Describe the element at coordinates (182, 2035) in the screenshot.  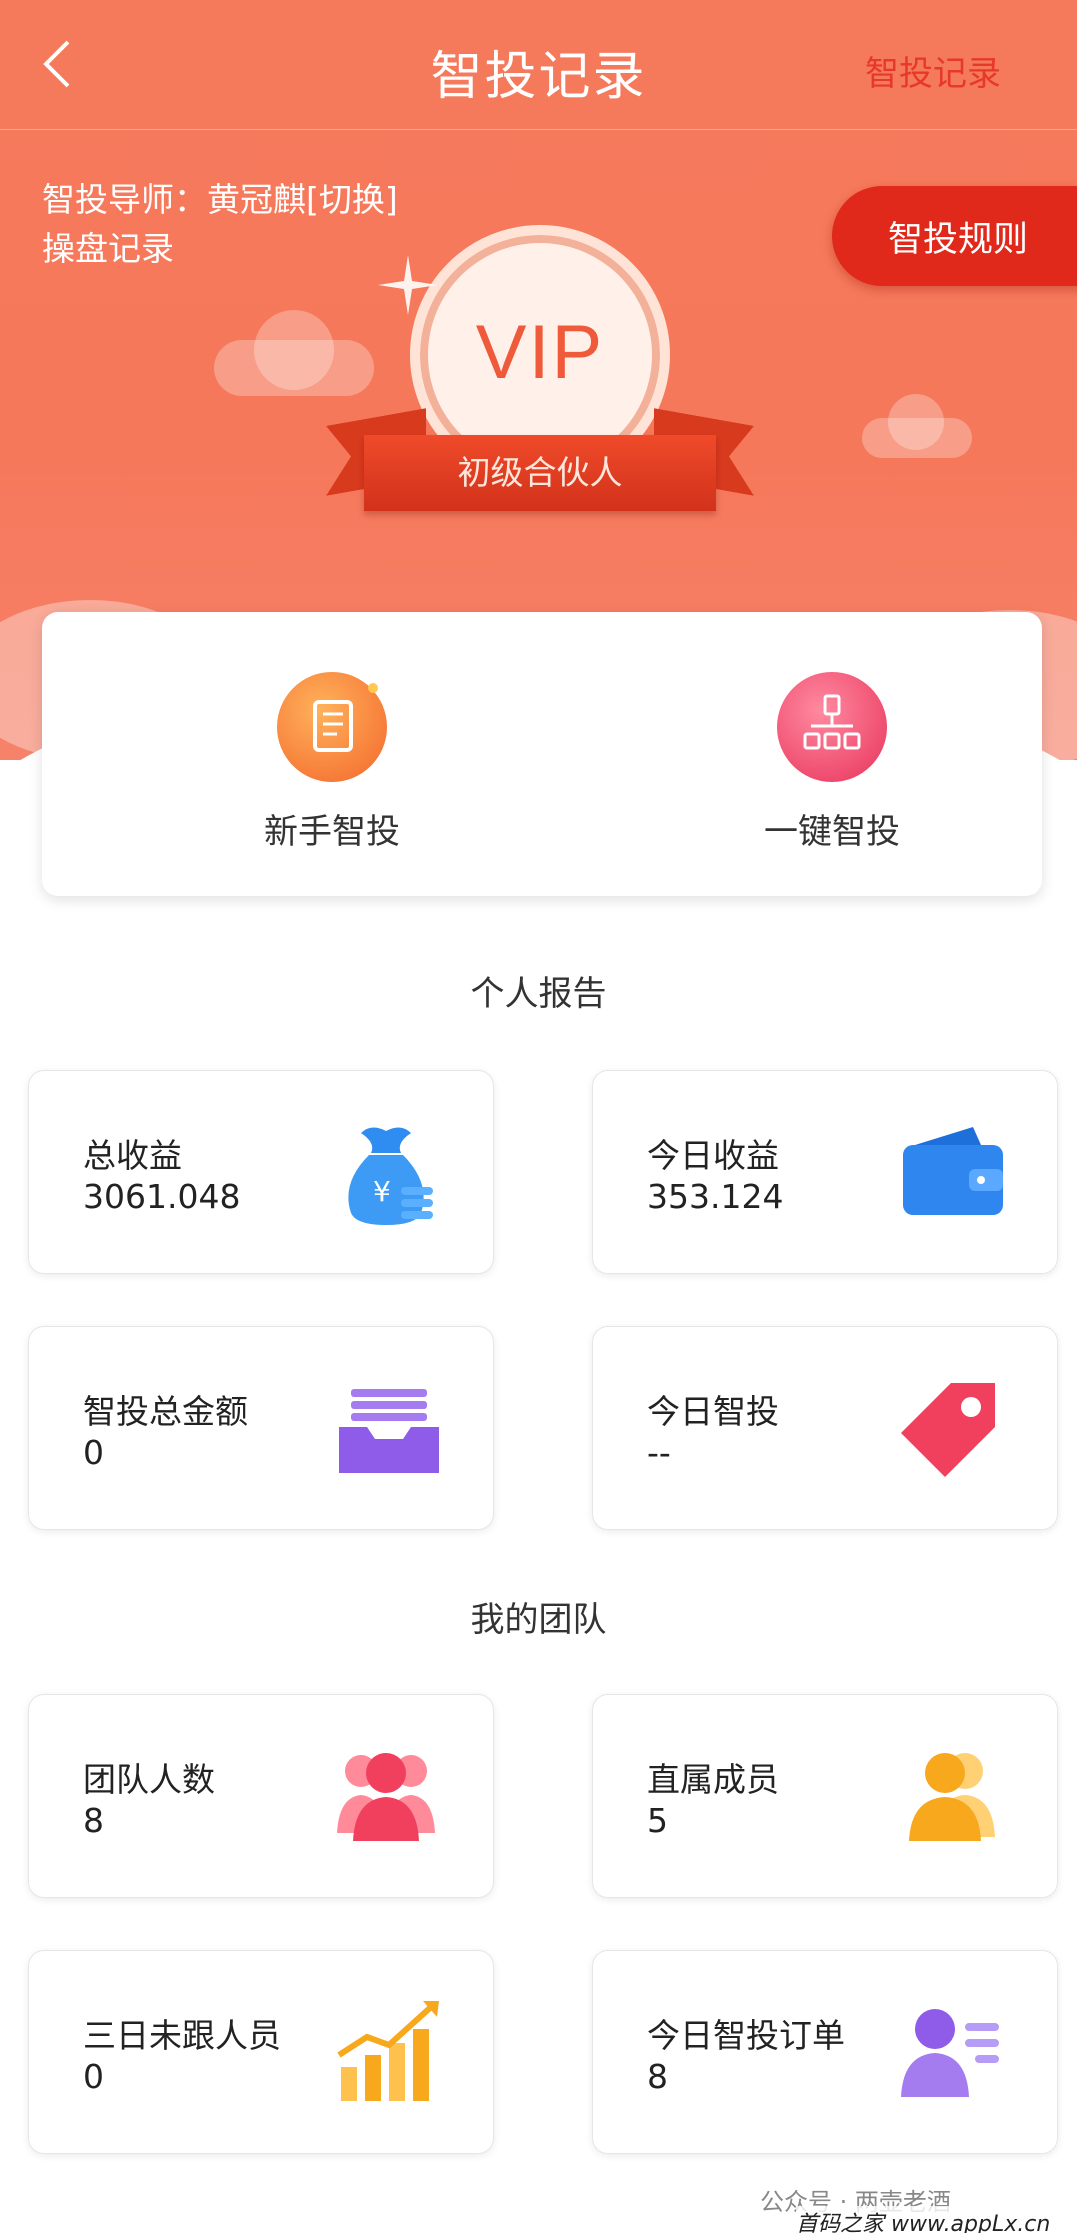
I see `stat-label: 三日未跟人员` at that location.